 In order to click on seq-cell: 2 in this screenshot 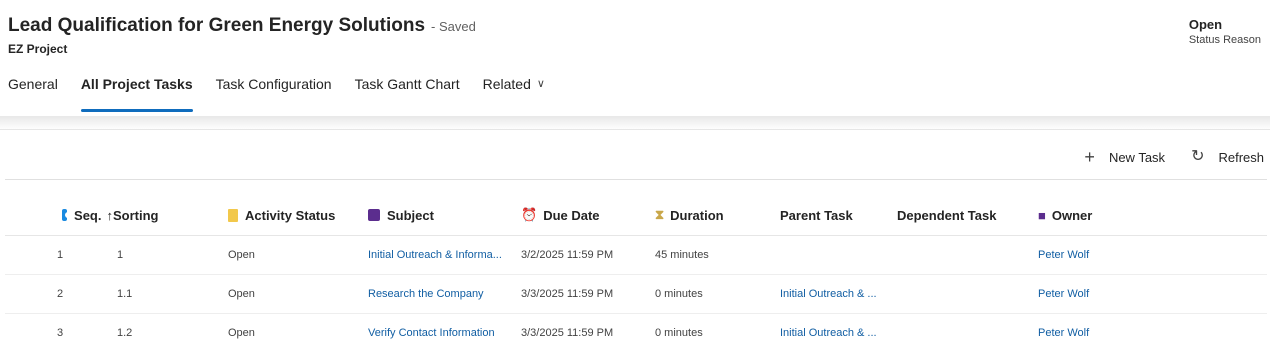, I will do `click(60, 294)`.